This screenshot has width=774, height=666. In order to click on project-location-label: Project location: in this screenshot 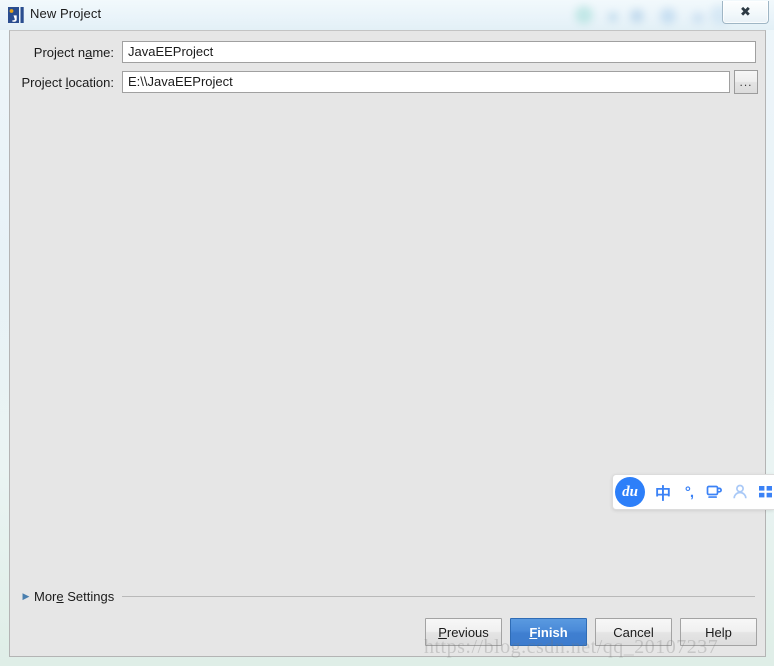, I will do `click(62, 82)`.